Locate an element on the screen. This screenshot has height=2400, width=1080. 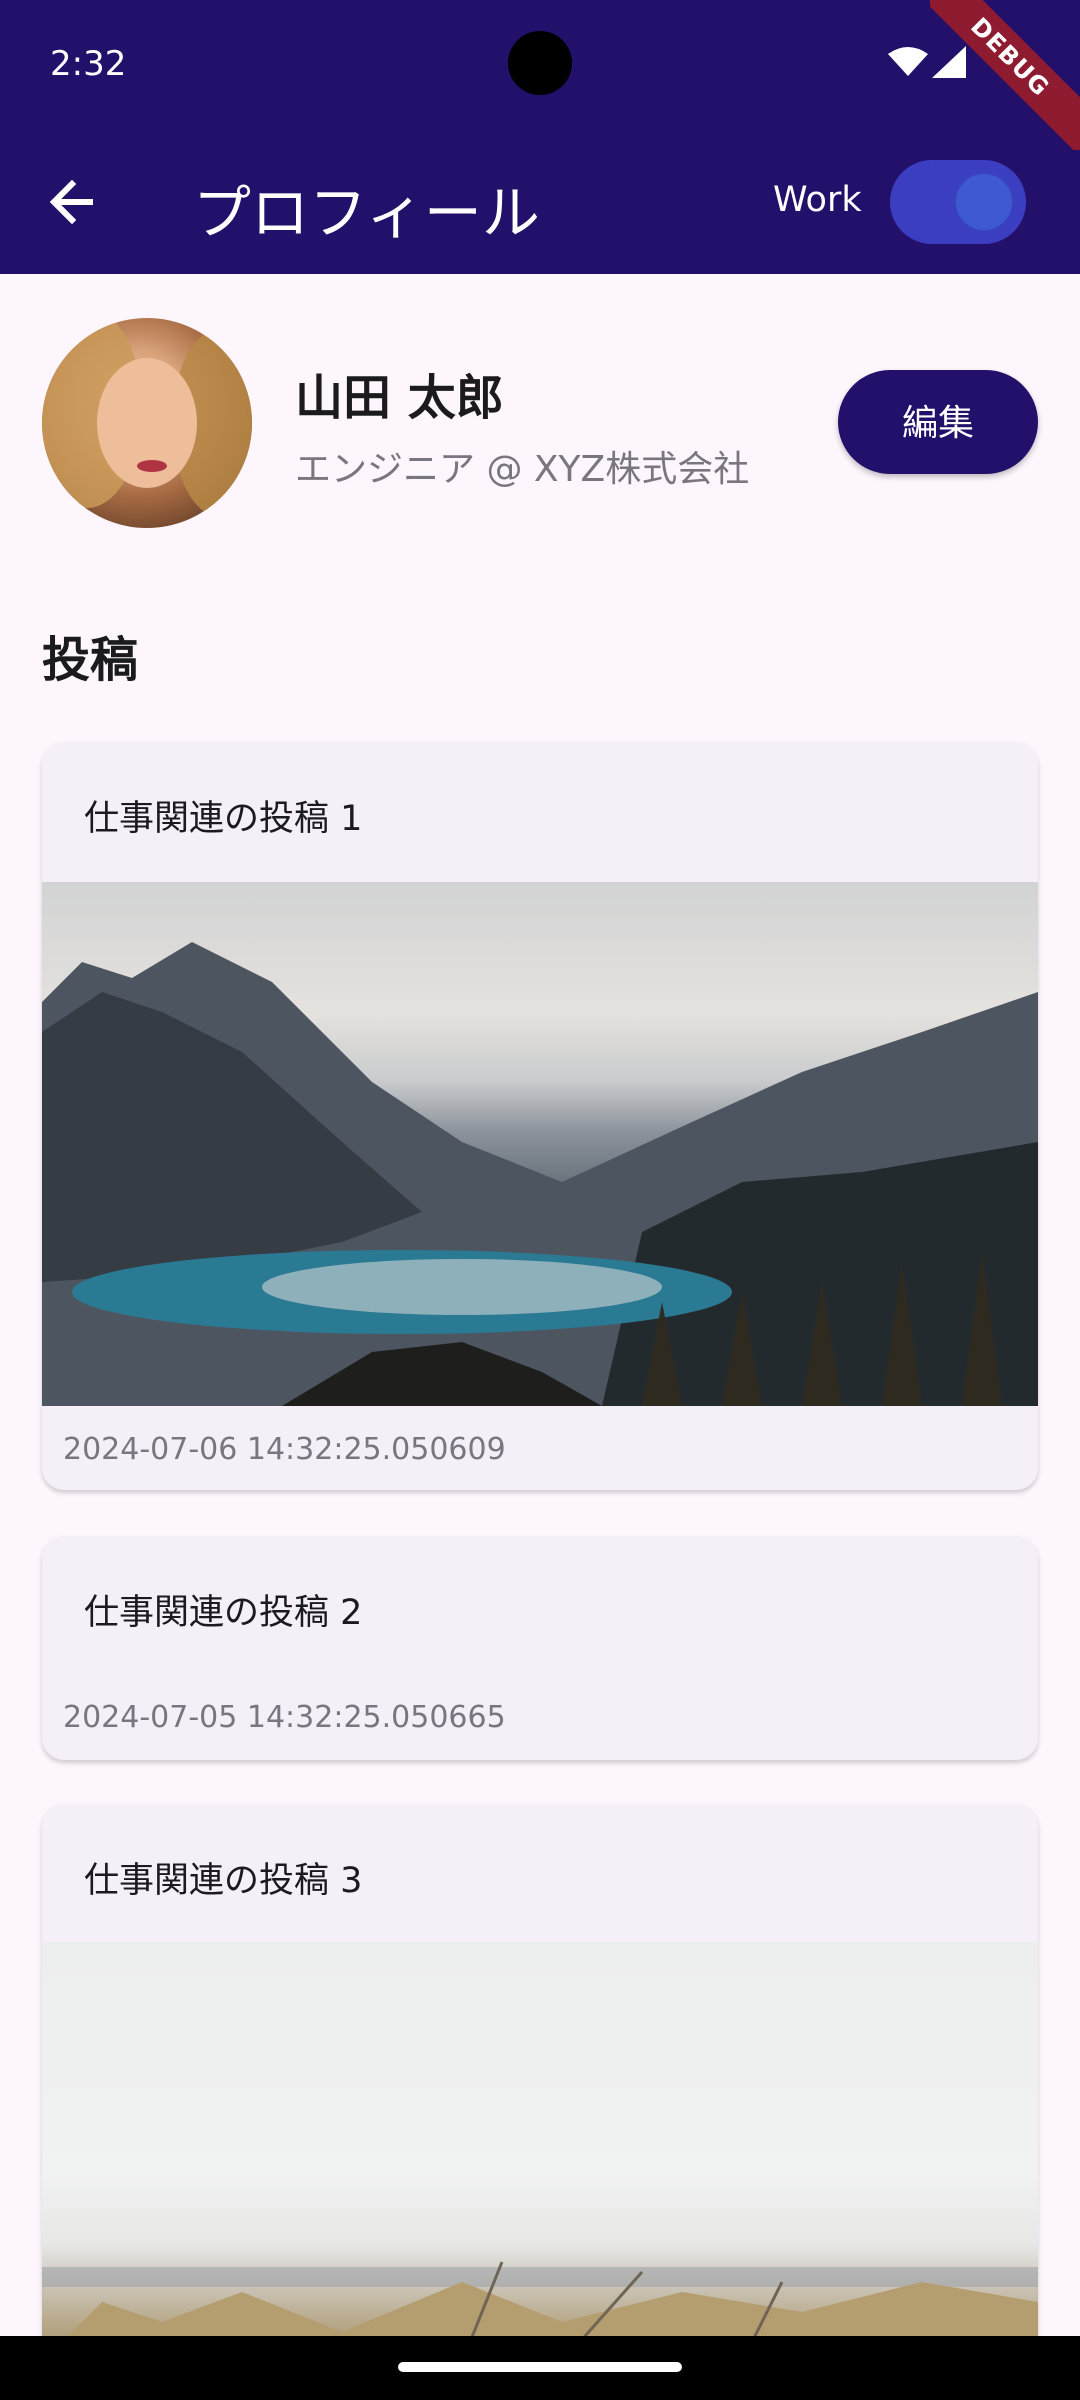
app-bar: 2:32 DEBUG プロフィール Work is located at coordinates (540, 137).